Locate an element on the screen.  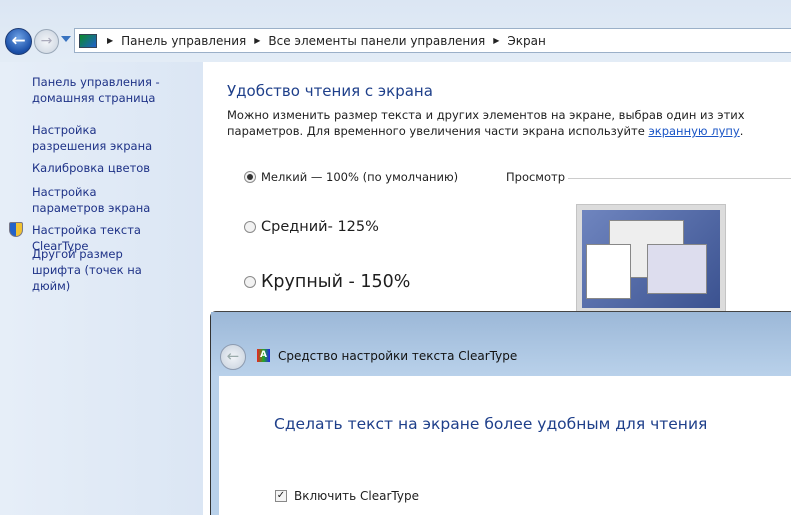
description-period: . is located at coordinates (741, 131).